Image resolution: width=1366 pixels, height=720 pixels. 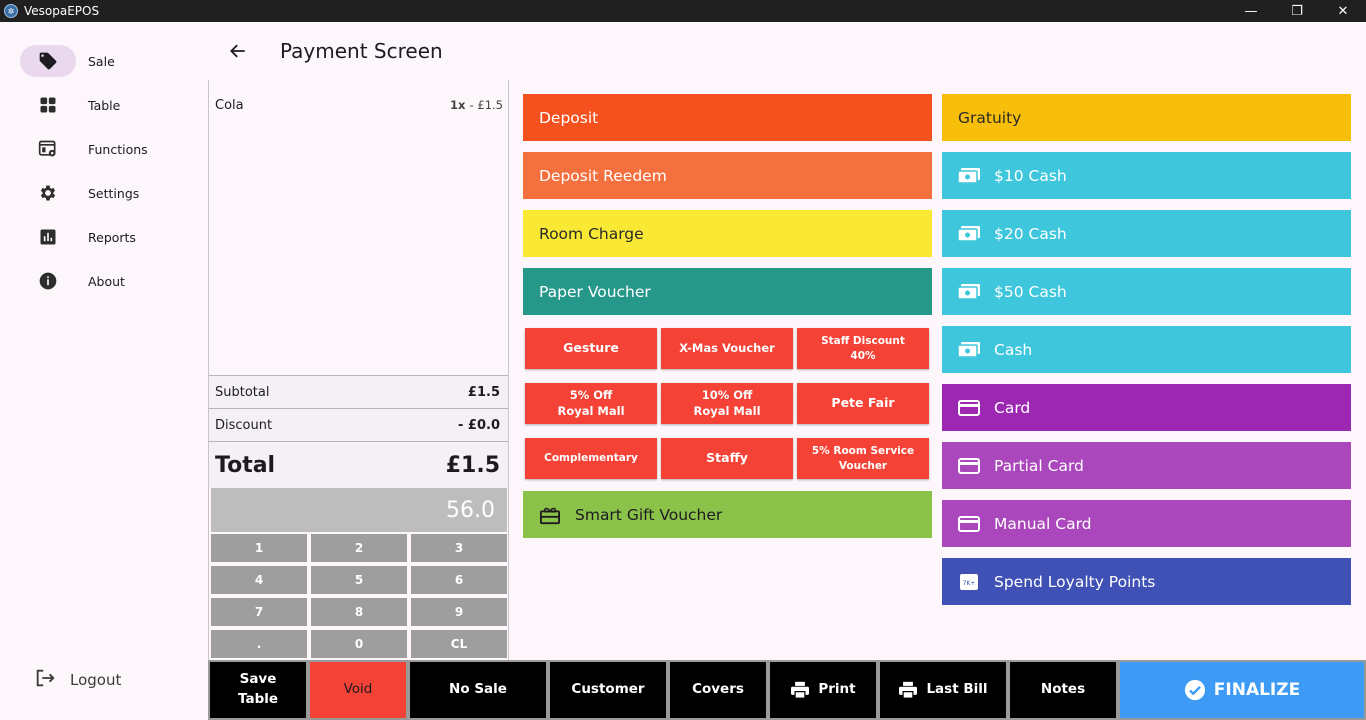 I want to click on discount-complementary-button: Complementary, so click(x=591, y=458).